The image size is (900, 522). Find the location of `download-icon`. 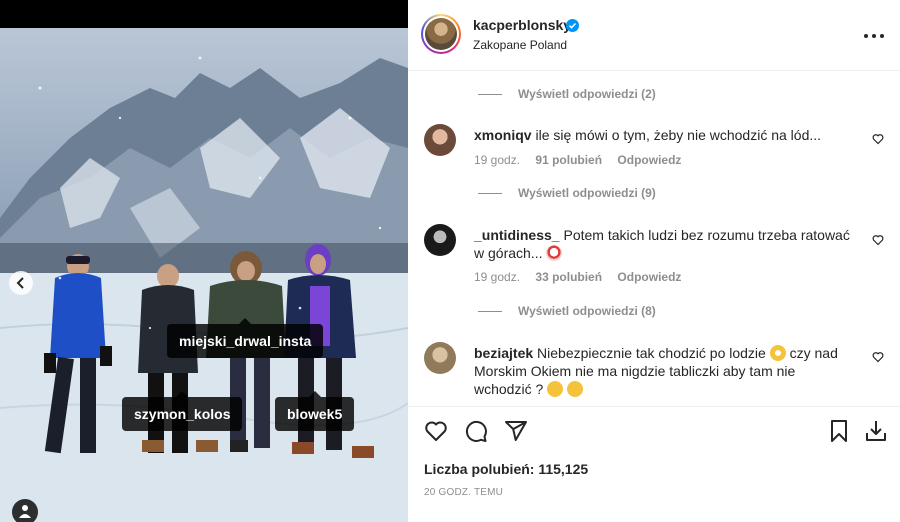

download-icon is located at coordinates (876, 431).